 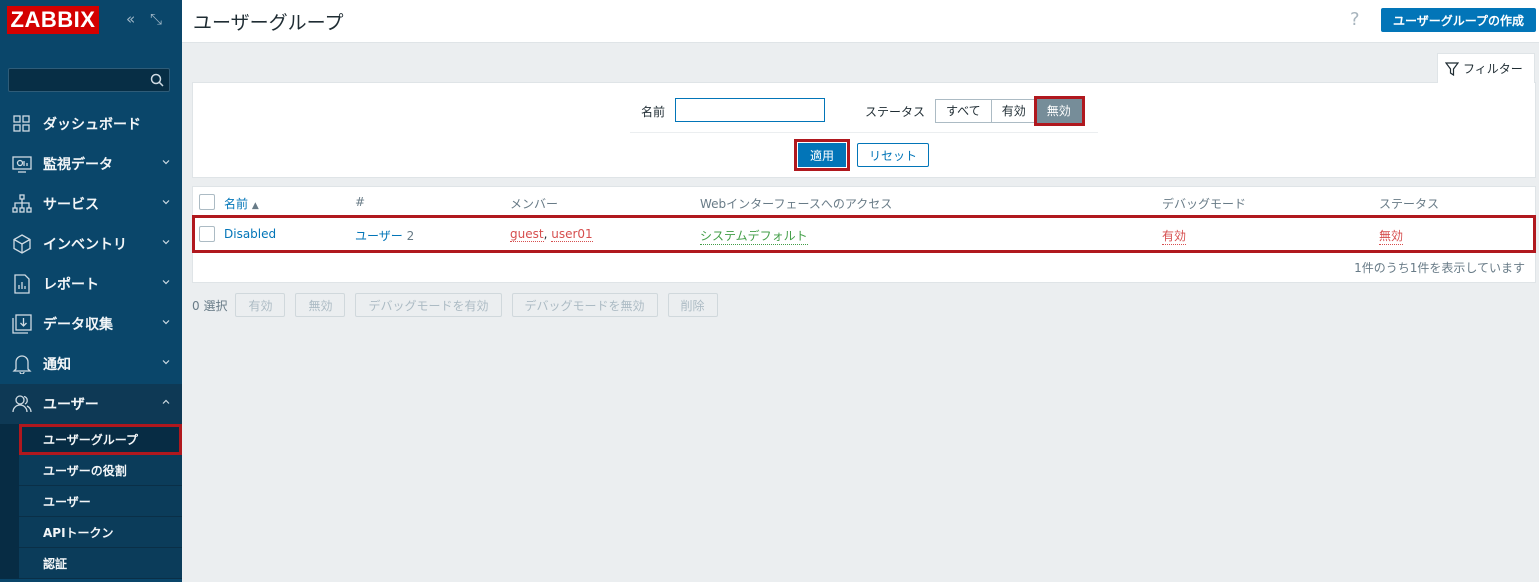 I want to click on status-option-enabled: 有効, so click(x=1014, y=111).